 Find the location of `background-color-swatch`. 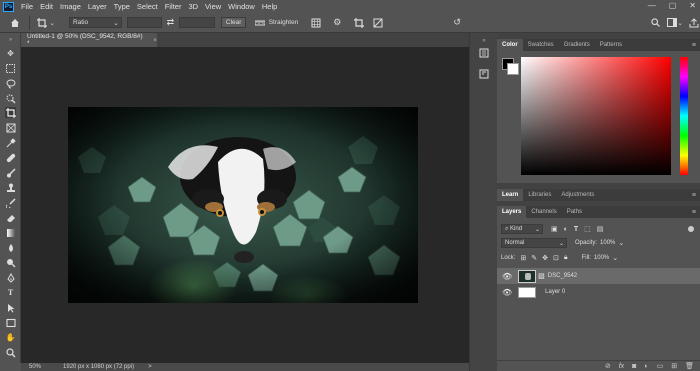

background-color-swatch is located at coordinates (513, 69).